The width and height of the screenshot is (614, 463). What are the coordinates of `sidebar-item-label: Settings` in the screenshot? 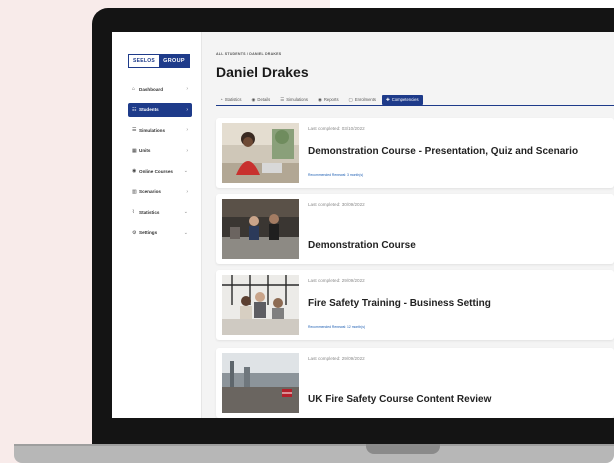 It's located at (148, 232).